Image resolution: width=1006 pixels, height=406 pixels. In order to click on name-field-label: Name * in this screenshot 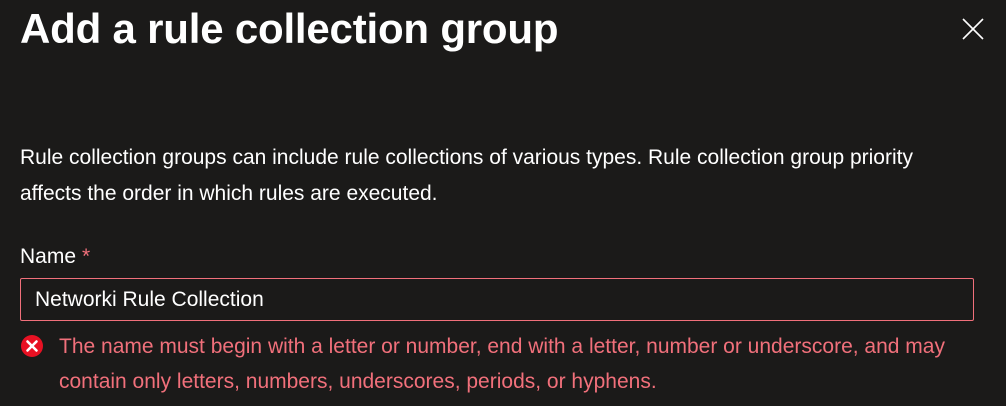, I will do `click(55, 257)`.